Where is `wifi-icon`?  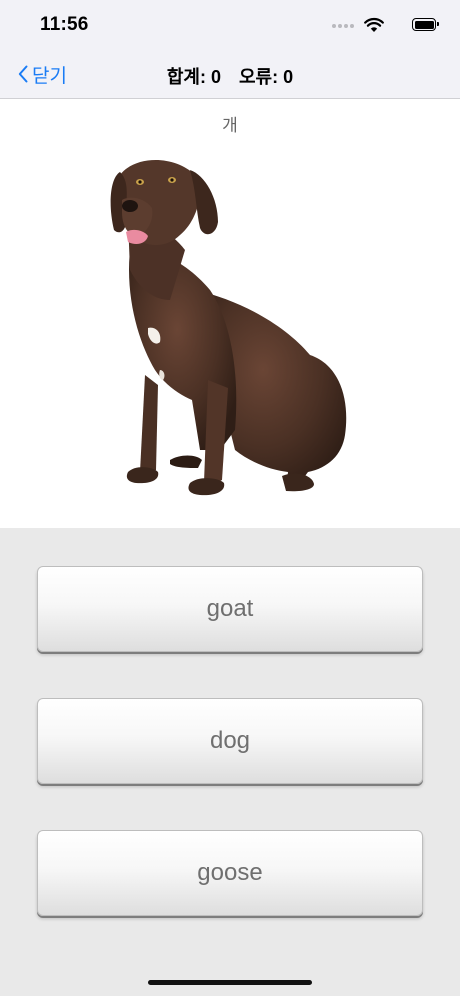 wifi-icon is located at coordinates (374, 24).